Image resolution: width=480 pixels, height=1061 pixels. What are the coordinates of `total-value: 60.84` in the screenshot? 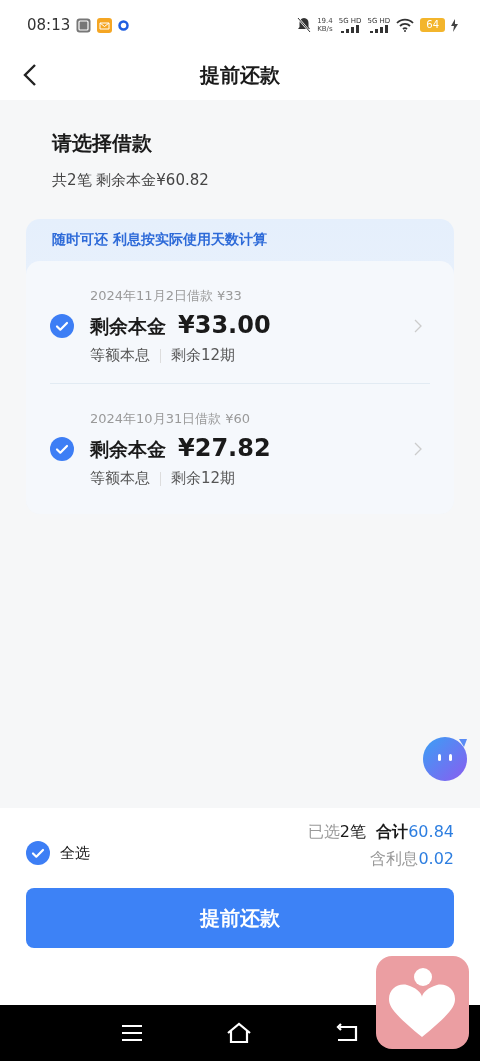 It's located at (431, 831).